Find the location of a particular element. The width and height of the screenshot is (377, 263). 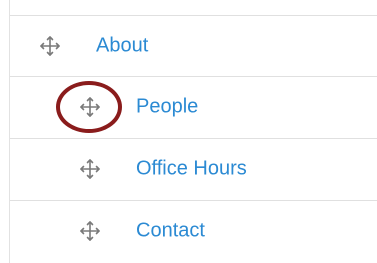

menu-link-office-hours: Office Hours is located at coordinates (191, 168).